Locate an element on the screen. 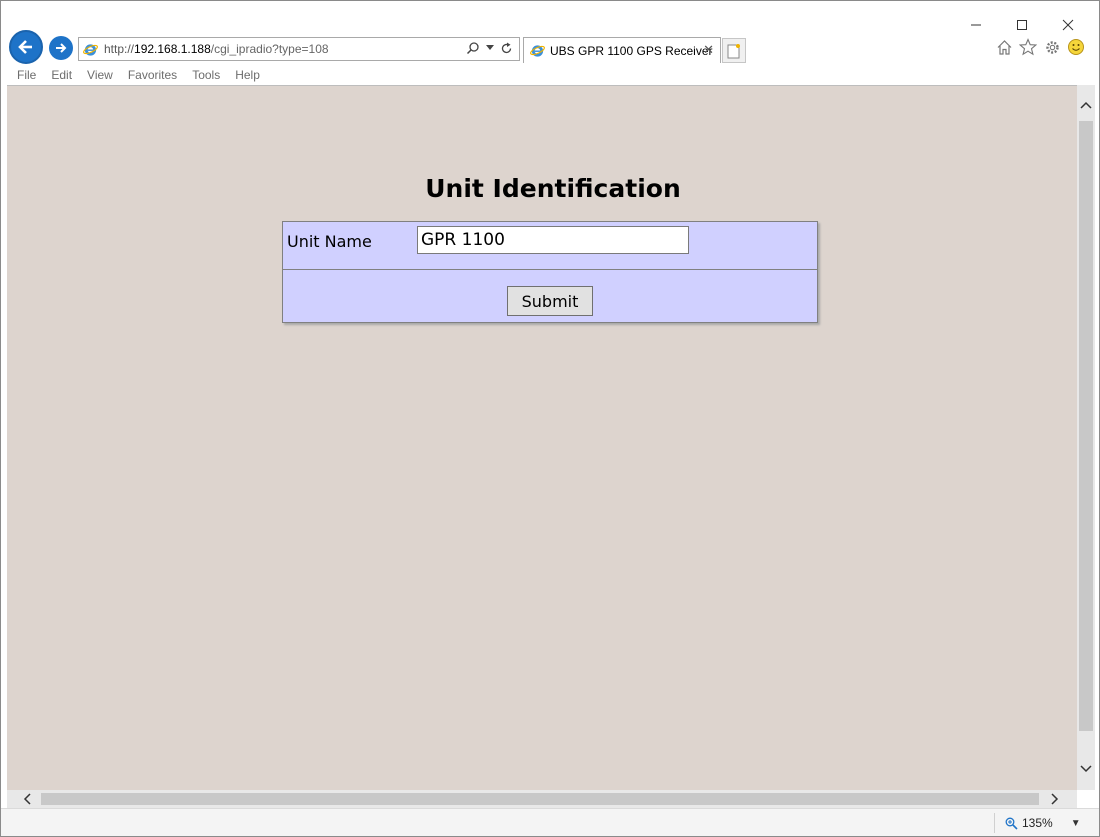 The height and width of the screenshot is (837, 1100). scroll-down-icon is located at coordinates (1086, 769).